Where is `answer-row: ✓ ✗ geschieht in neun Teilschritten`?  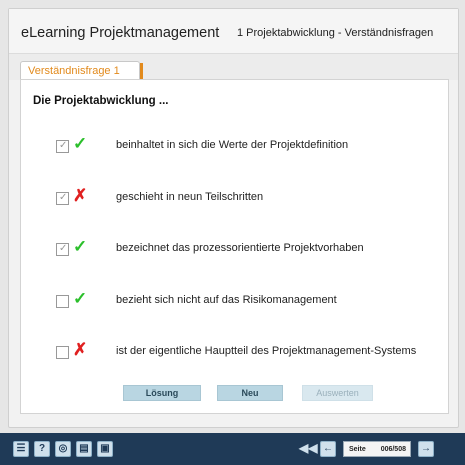 answer-row: ✓ ✗ geschieht in neun Teilschritten is located at coordinates (235, 199).